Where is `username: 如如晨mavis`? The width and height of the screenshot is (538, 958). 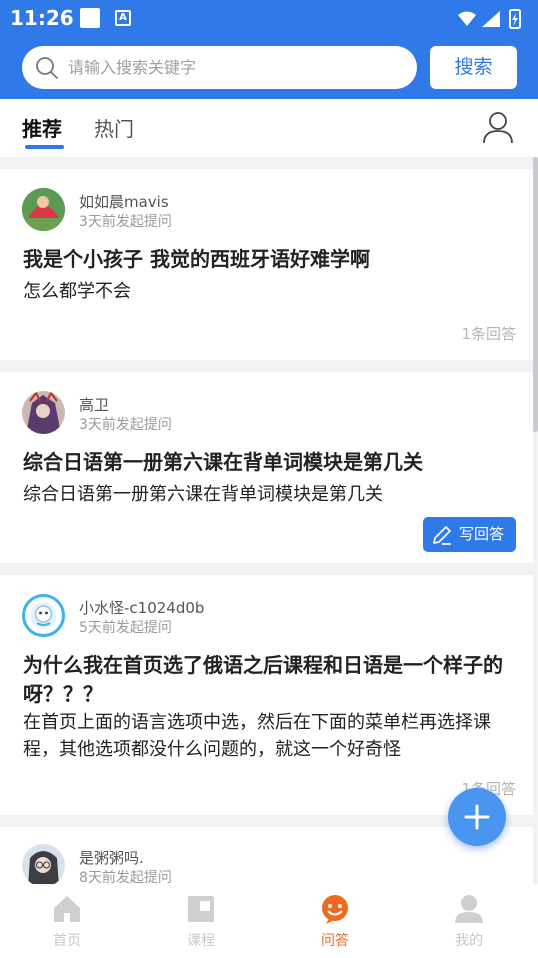
username: 如如晨mavis is located at coordinates (124, 201).